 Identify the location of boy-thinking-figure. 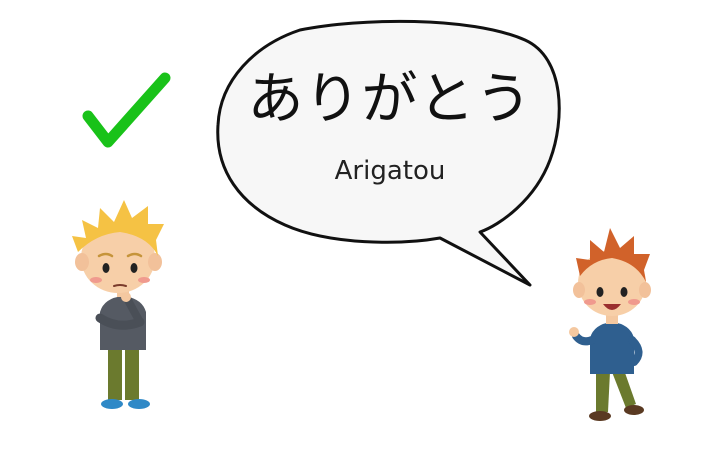
(118, 304).